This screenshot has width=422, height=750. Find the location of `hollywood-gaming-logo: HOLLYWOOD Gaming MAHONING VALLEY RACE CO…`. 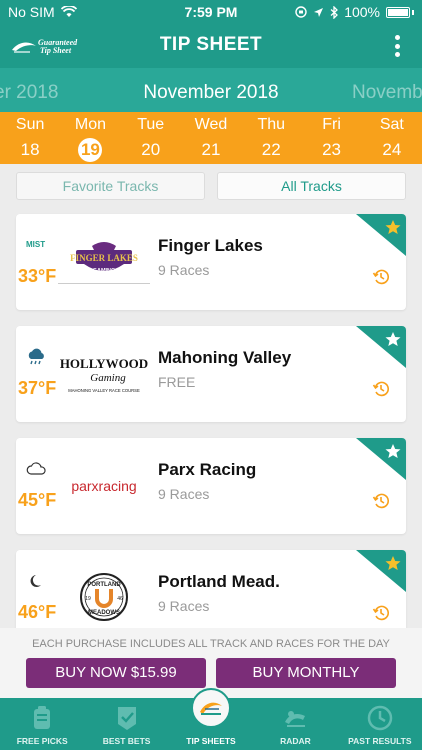

hollywood-gaming-logo: HOLLYWOOD Gaming MAHONING VALLEY RACE CO… is located at coordinates (104, 374).